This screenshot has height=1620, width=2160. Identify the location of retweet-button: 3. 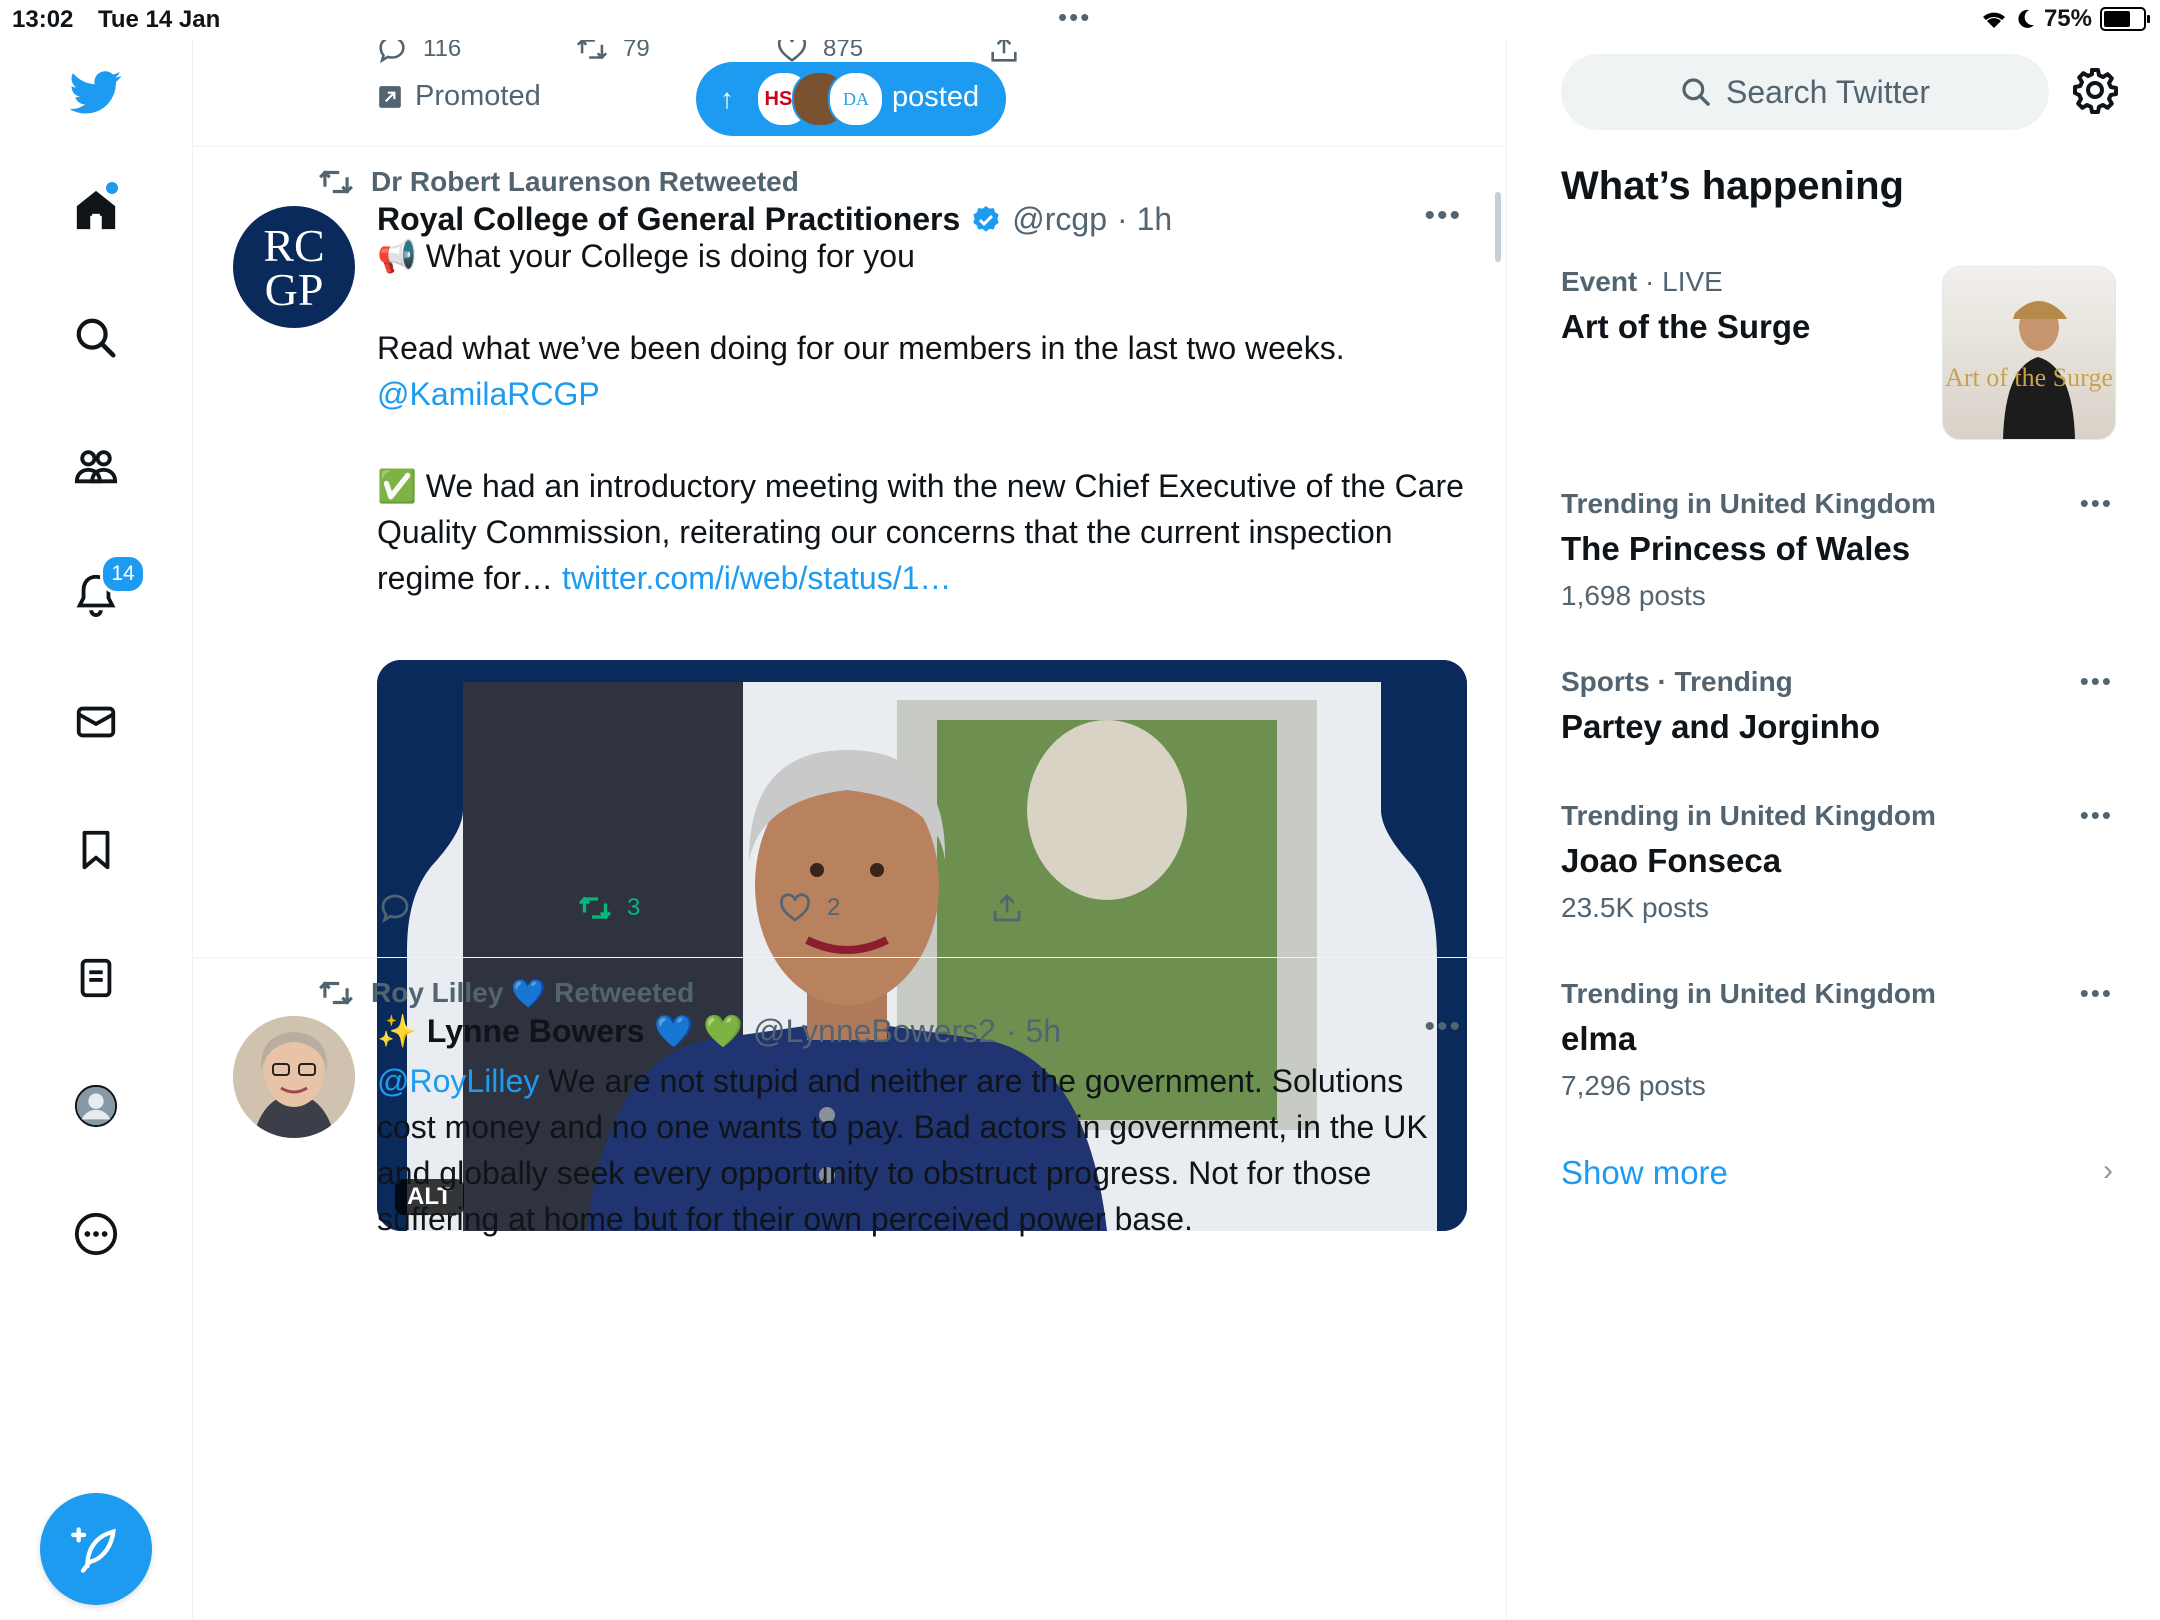
(608, 908).